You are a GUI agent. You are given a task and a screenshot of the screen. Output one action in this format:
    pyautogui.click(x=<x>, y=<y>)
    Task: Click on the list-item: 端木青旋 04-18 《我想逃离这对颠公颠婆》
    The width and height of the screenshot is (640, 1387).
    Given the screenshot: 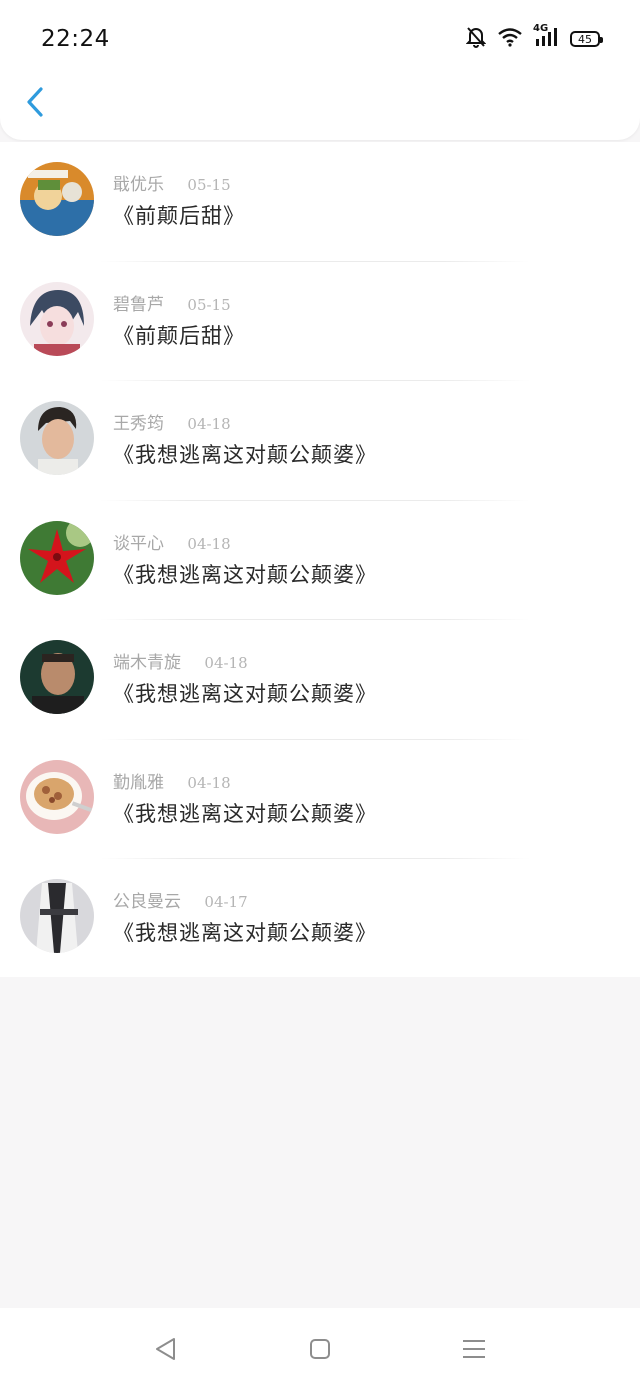 What is the action you would take?
    pyautogui.click(x=320, y=680)
    